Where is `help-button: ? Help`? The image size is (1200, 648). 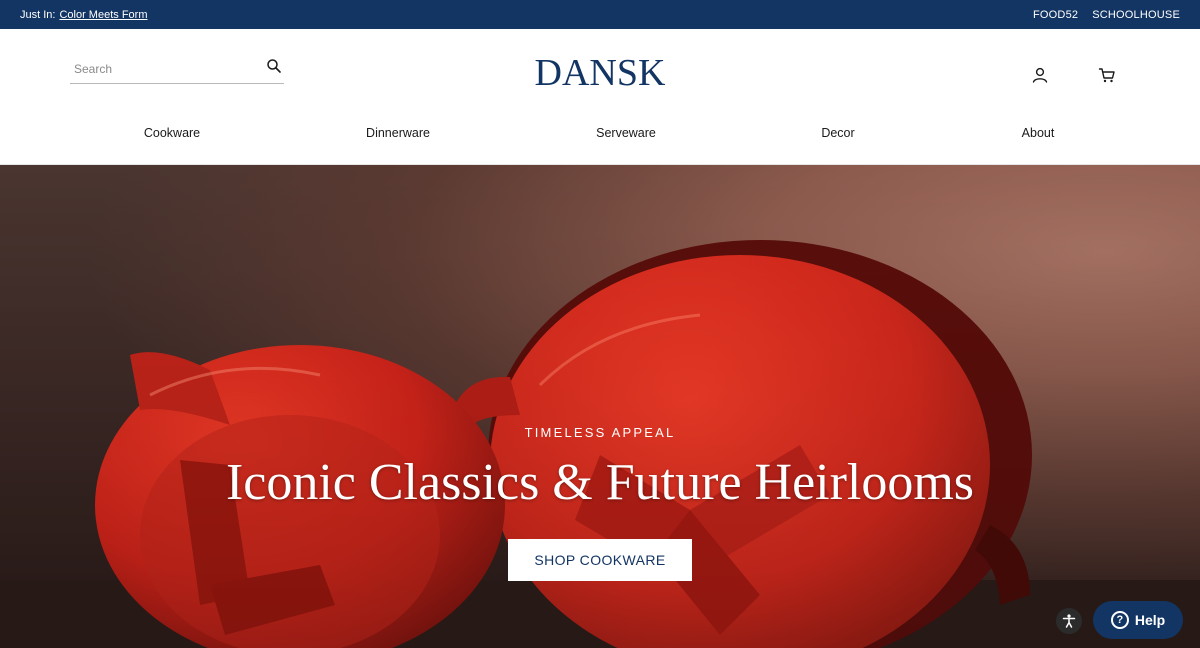
help-button: ? Help is located at coordinates (1138, 620).